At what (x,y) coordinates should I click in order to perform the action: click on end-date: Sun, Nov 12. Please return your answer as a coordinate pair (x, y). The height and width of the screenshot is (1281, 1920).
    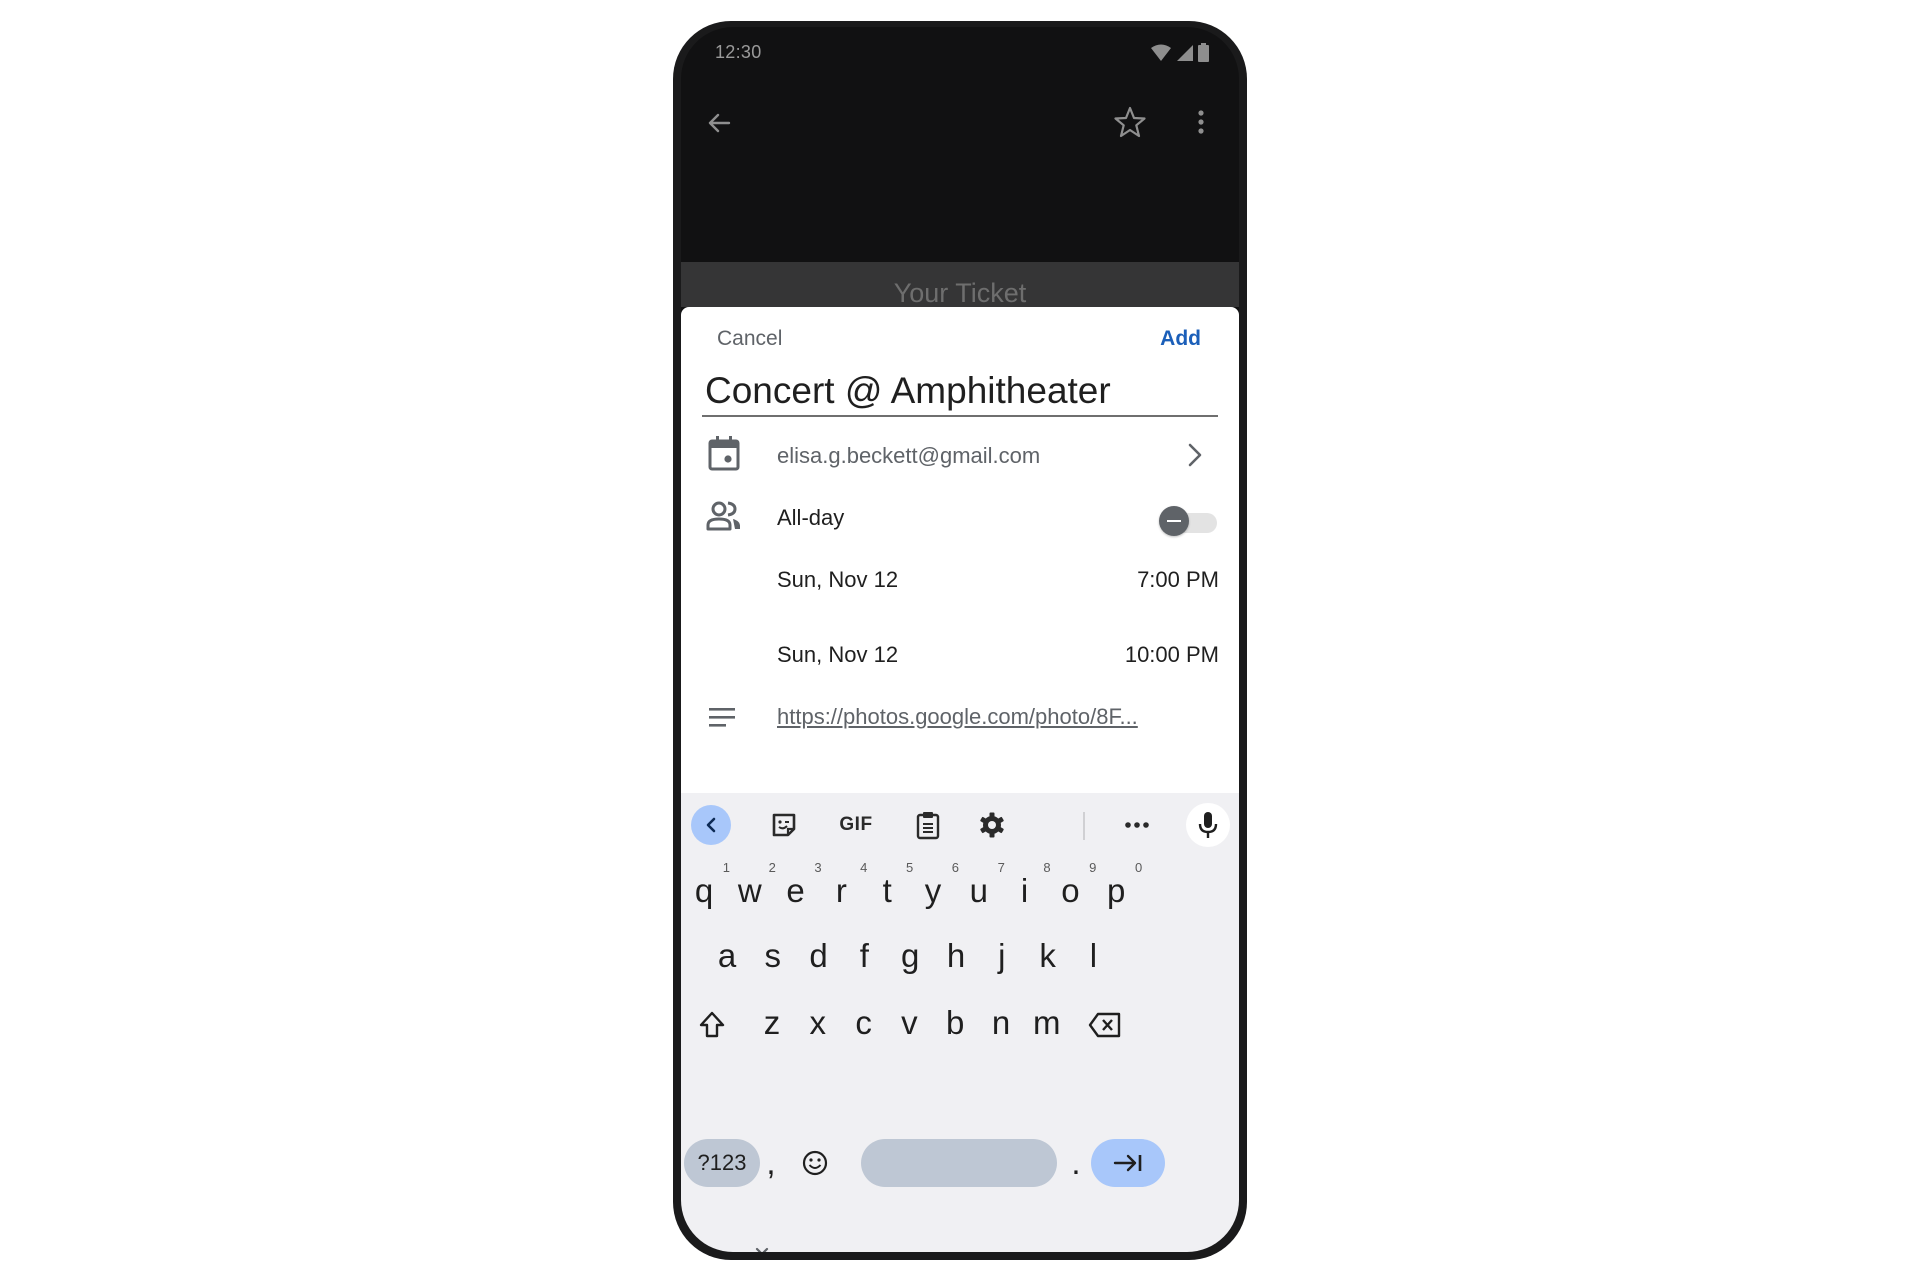
    Looking at the image, I should click on (837, 655).